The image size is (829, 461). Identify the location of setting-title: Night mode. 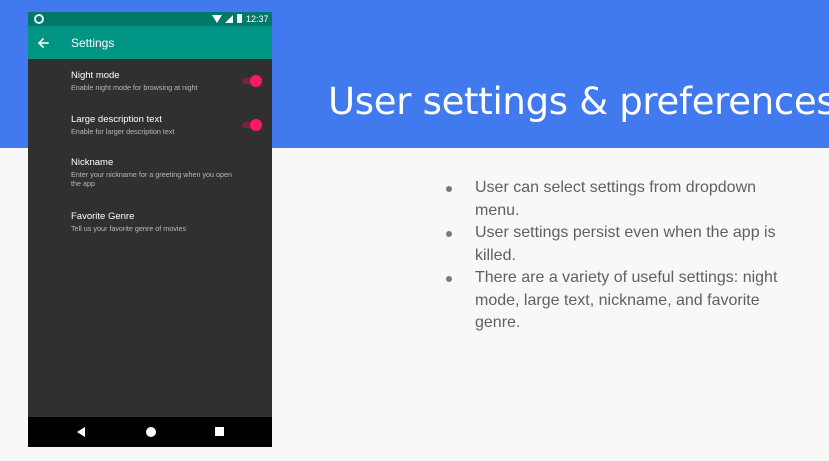
(95, 75).